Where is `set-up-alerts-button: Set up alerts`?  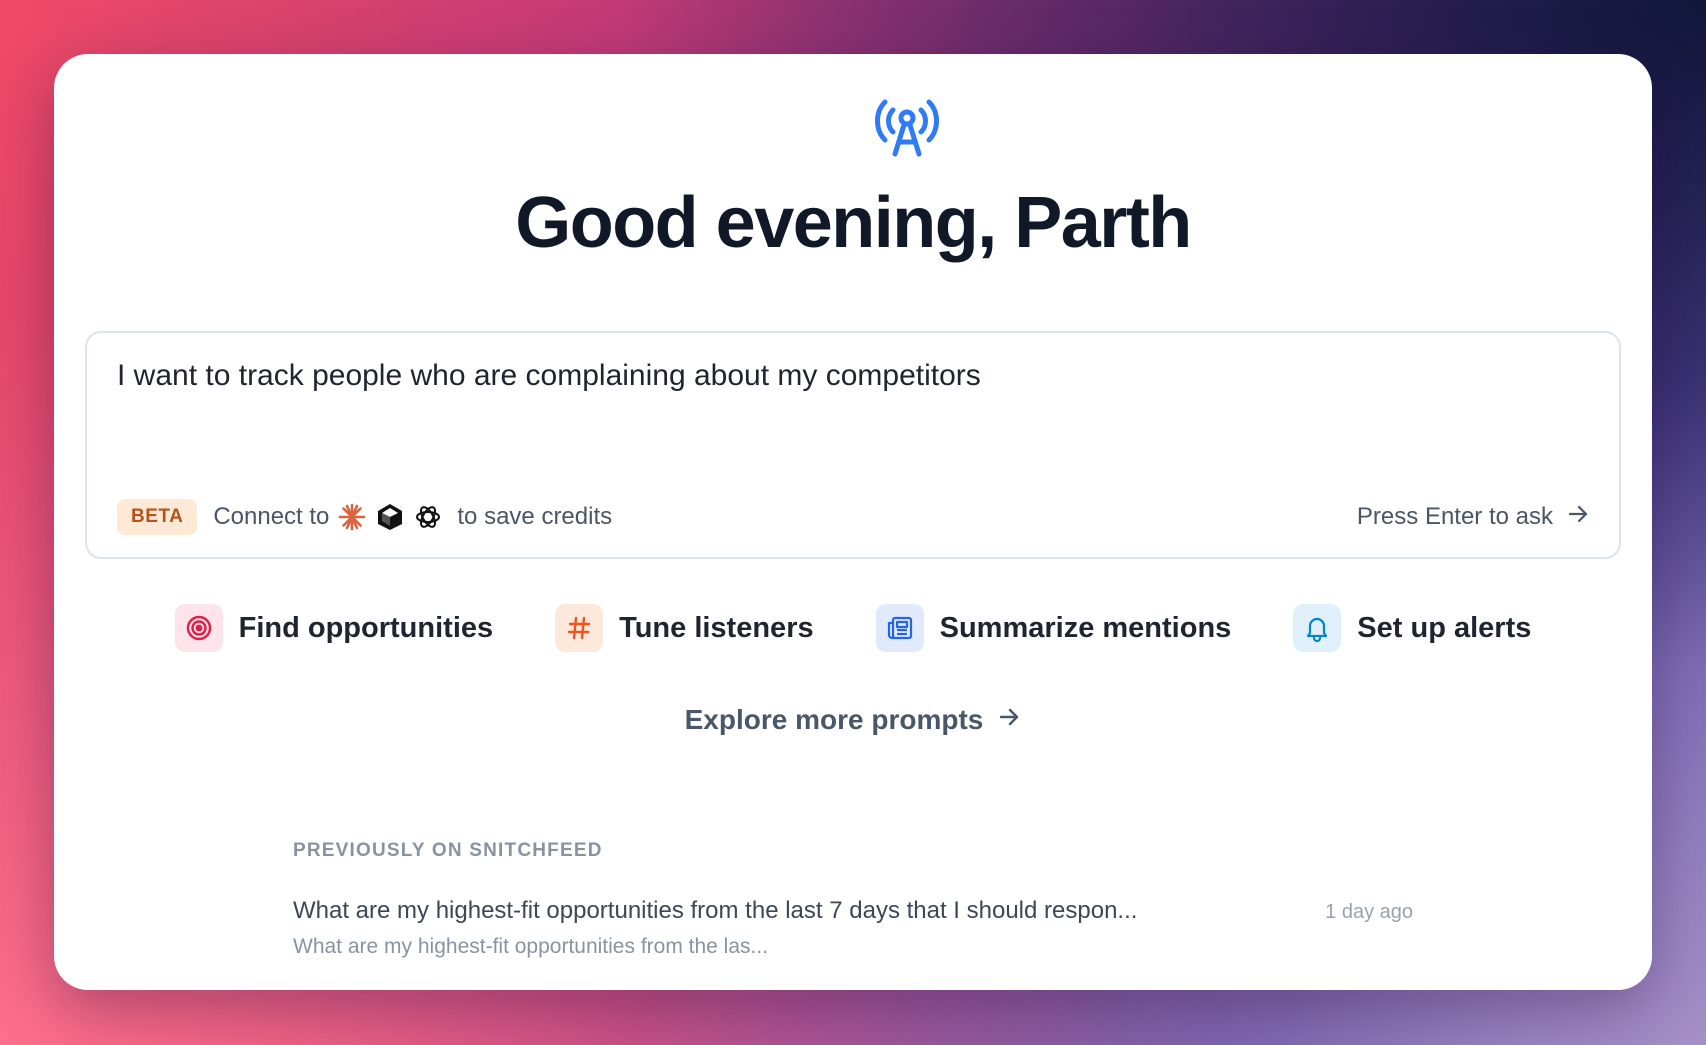 set-up-alerts-button: Set up alerts is located at coordinates (1412, 628).